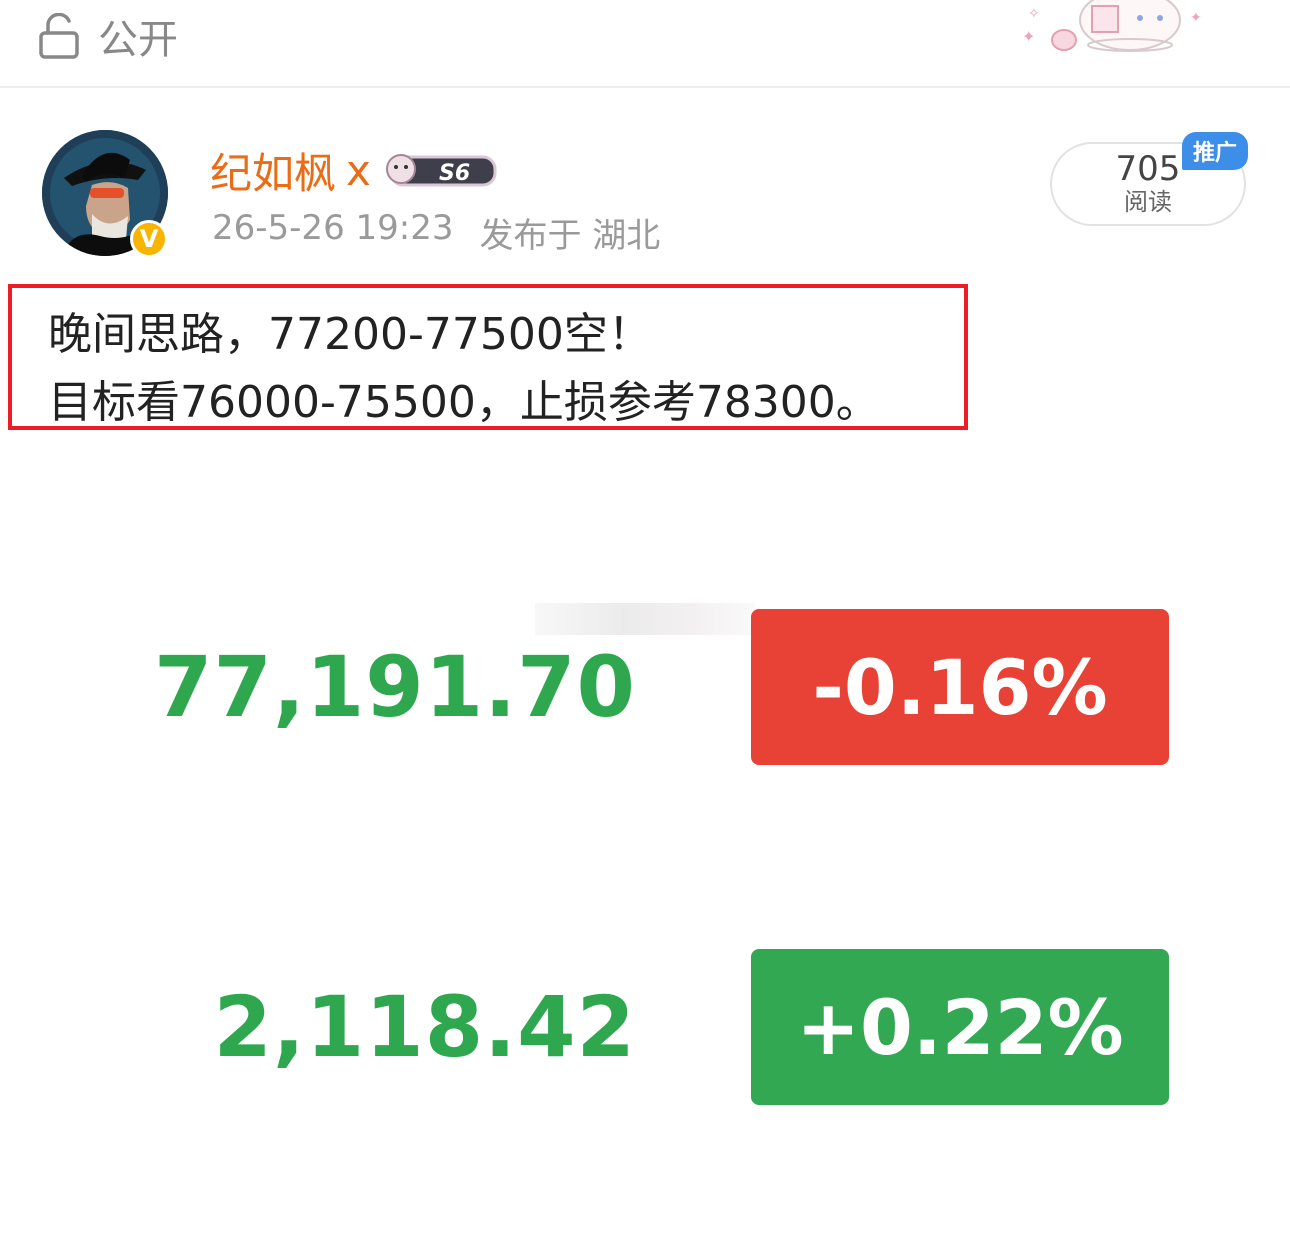  What do you see at coordinates (350, 334) in the screenshot?
I see `post-line-1: 晚间思路，77200-77500空！` at bounding box center [350, 334].